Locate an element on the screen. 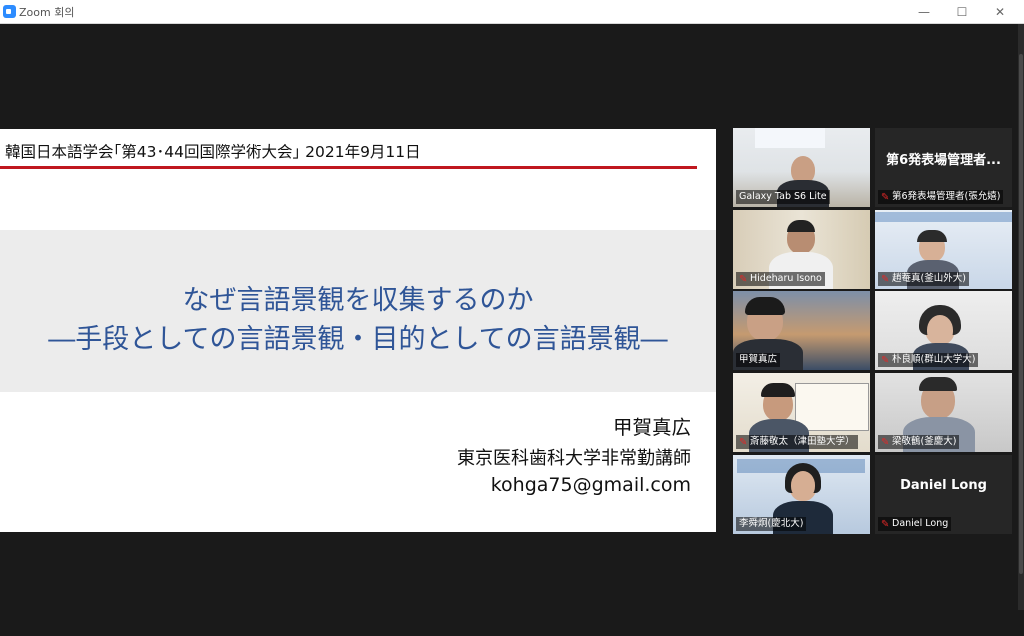 The height and width of the screenshot is (636, 1024). close-button: ✕ is located at coordinates (1000, 12).